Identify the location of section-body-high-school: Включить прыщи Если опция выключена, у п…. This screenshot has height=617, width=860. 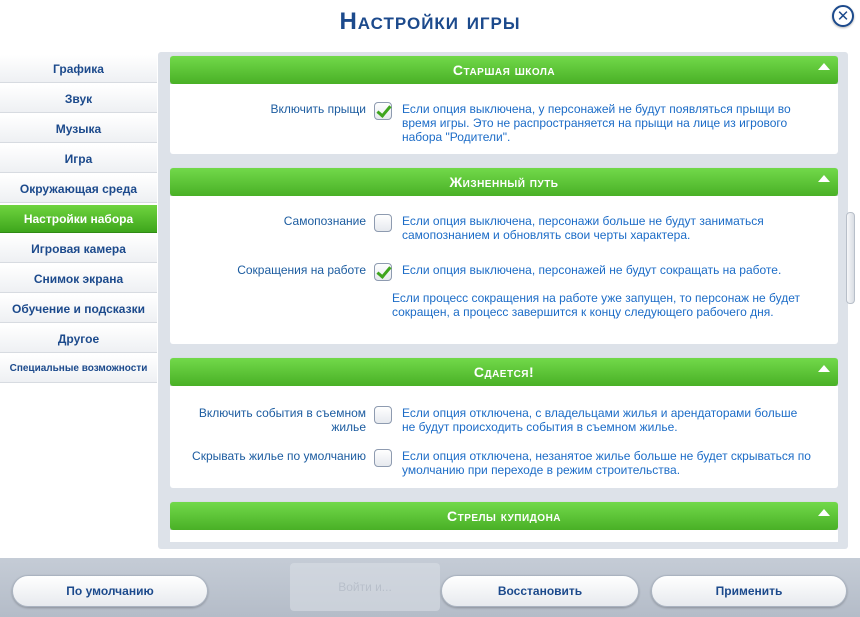
(504, 119).